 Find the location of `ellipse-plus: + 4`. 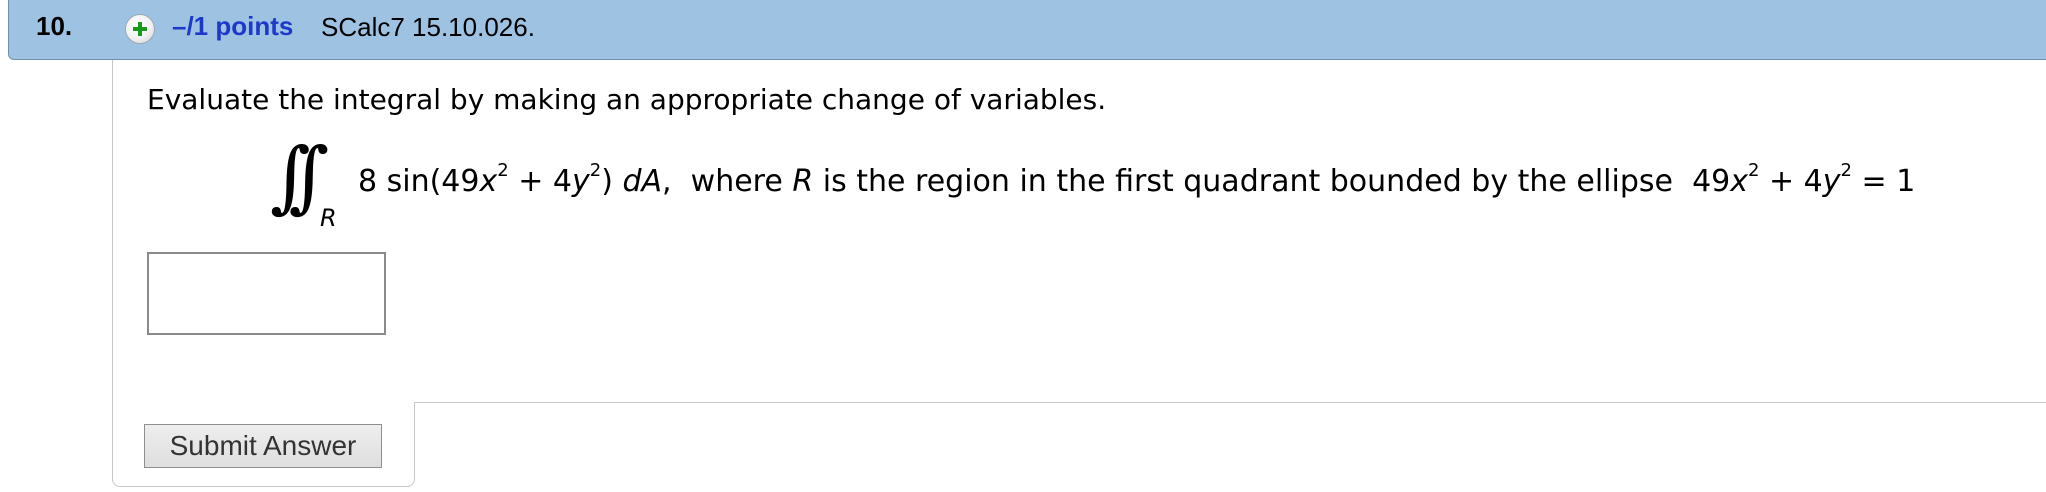

ellipse-plus: + 4 is located at coordinates (1791, 181).